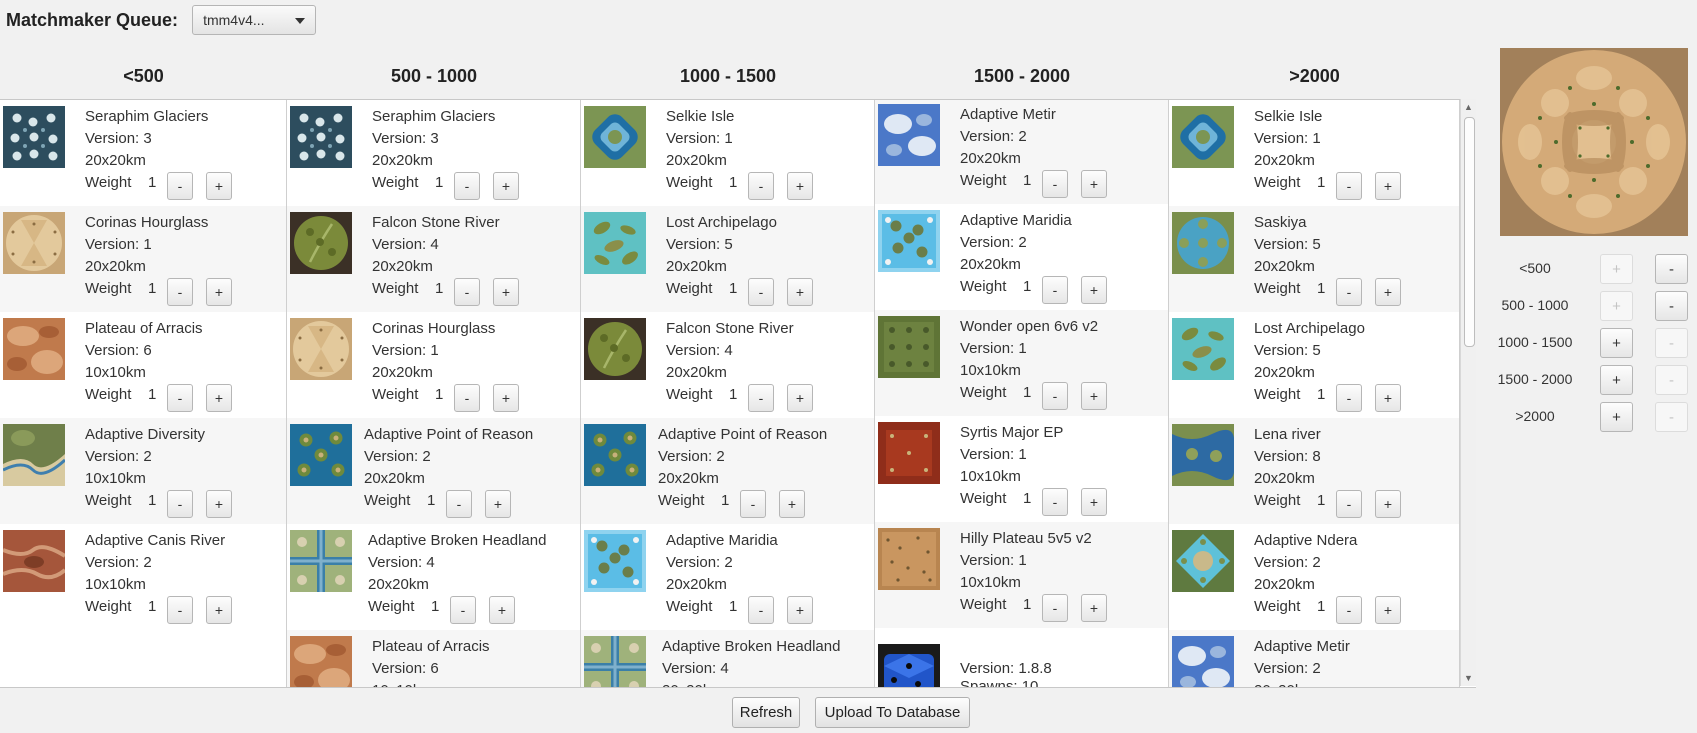  Describe the element at coordinates (1468, 392) in the screenshot. I see `table-scrollbar: ▲ ▼` at that location.